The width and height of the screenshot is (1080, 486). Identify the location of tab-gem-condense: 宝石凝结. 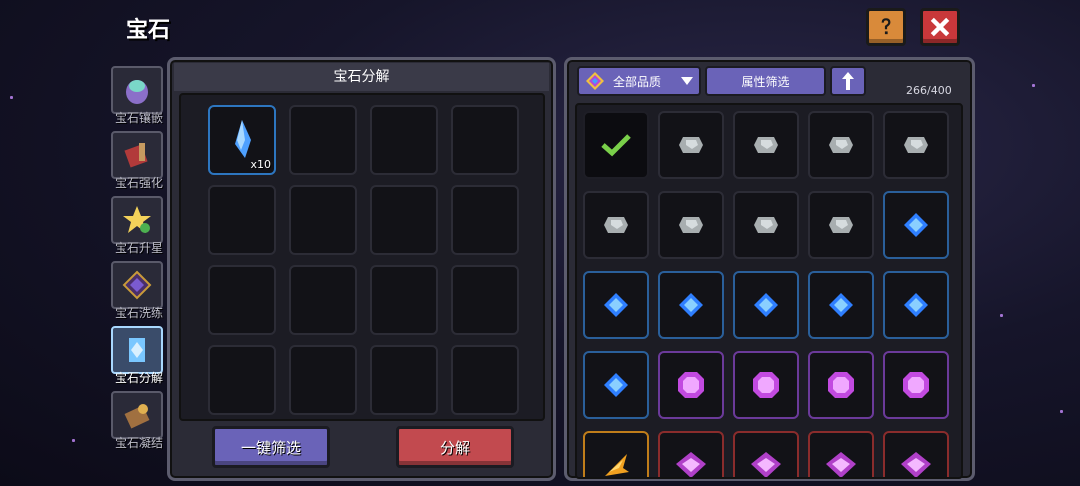
(137, 422).